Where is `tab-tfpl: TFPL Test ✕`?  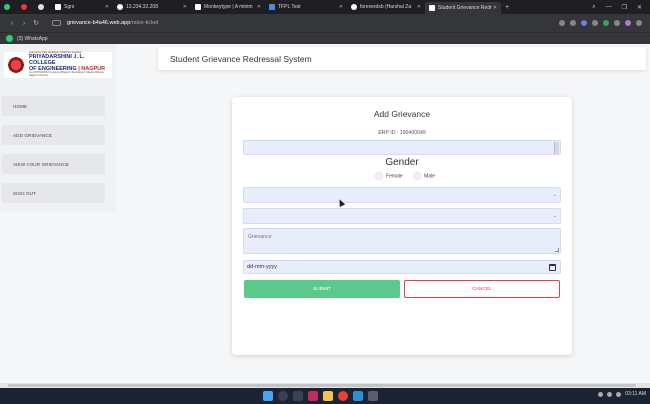 tab-tfpl: TFPL Test ✕ is located at coordinates (306, 7).